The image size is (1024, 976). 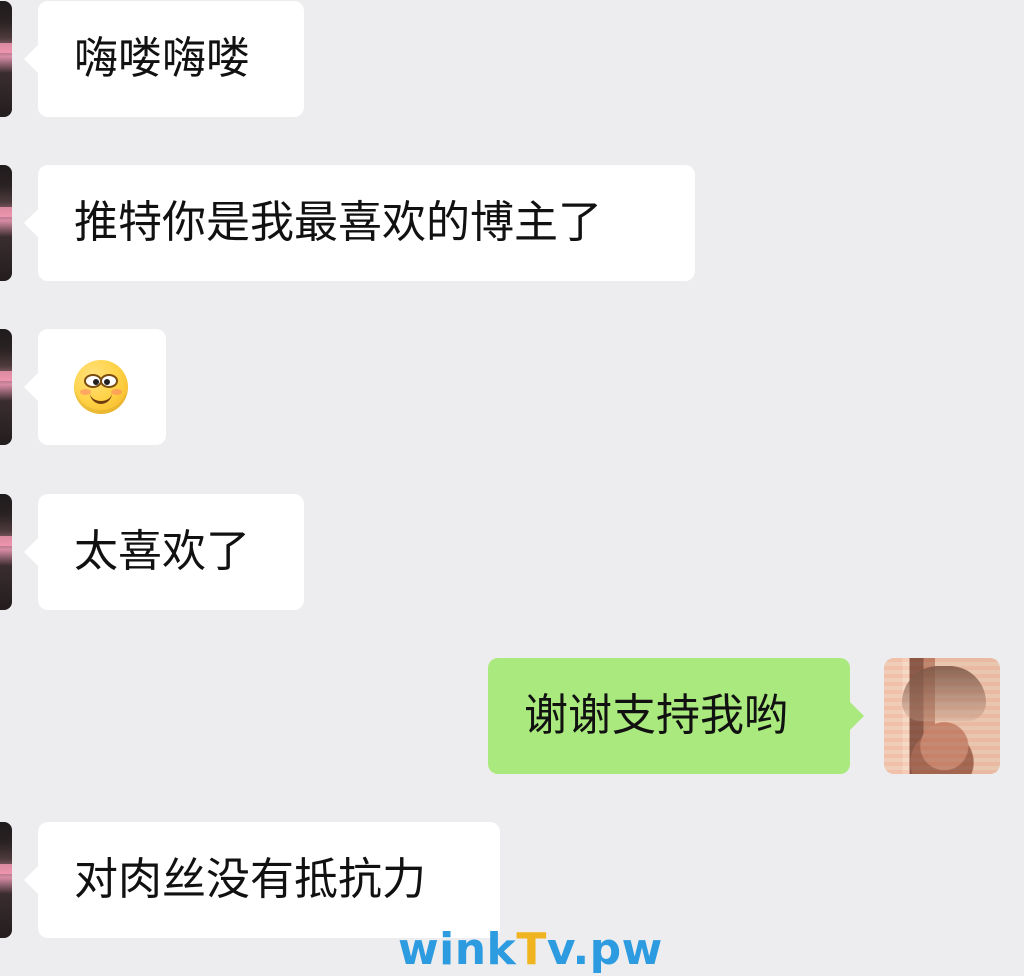 I want to click on message-bubble: 嗨喽嗨喽, so click(x=164, y=59).